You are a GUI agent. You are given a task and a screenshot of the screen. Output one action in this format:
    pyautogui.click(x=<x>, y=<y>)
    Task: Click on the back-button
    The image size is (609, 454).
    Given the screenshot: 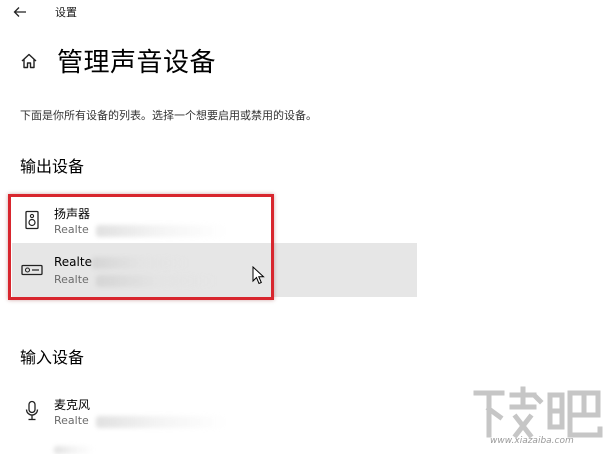 What is the action you would take?
    pyautogui.click(x=20, y=12)
    